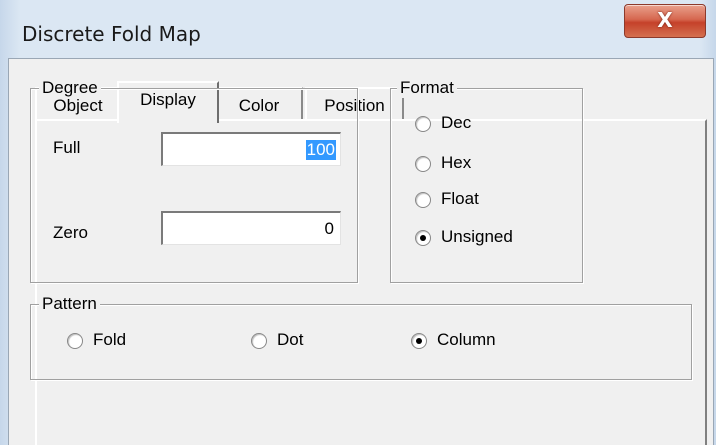  Describe the element at coordinates (466, 339) in the screenshot. I see `pattern-column-label: Column` at that location.